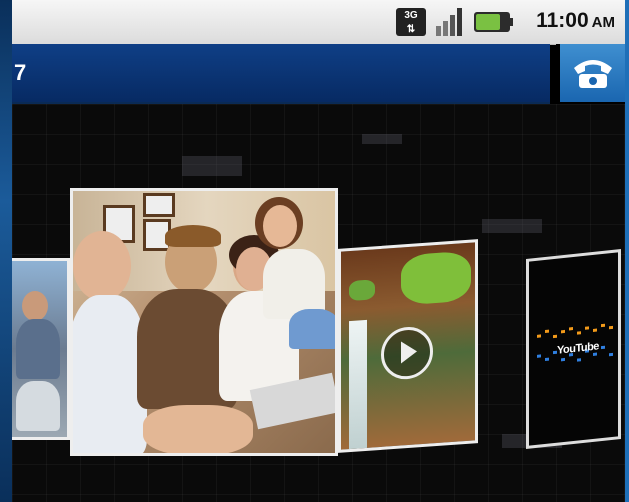 Image resolution: width=629 pixels, height=502 pixels. Describe the element at coordinates (573, 349) in the screenshot. I see `carousel-item-youtube: YouTube` at that location.